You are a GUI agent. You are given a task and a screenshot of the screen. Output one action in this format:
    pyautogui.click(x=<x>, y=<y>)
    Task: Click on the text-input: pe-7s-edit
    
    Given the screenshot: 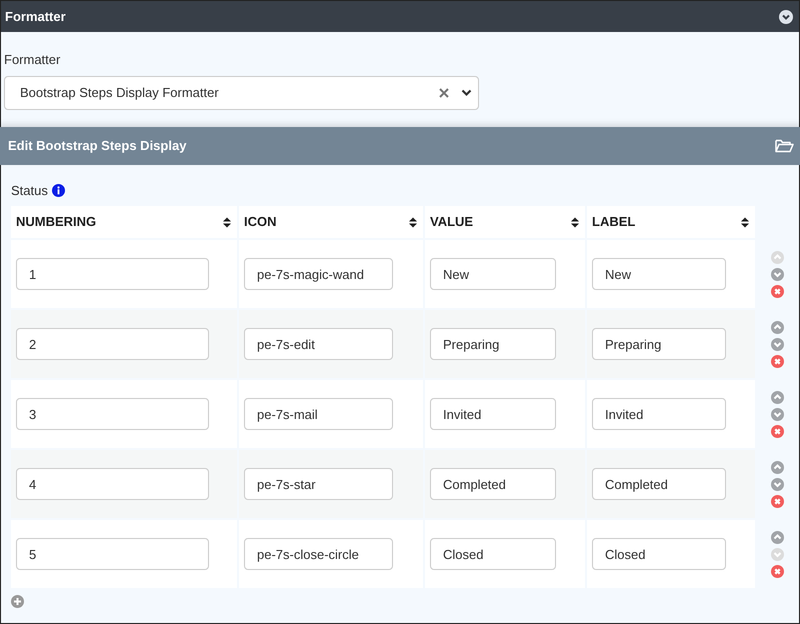 What is the action you would take?
    pyautogui.click(x=318, y=344)
    